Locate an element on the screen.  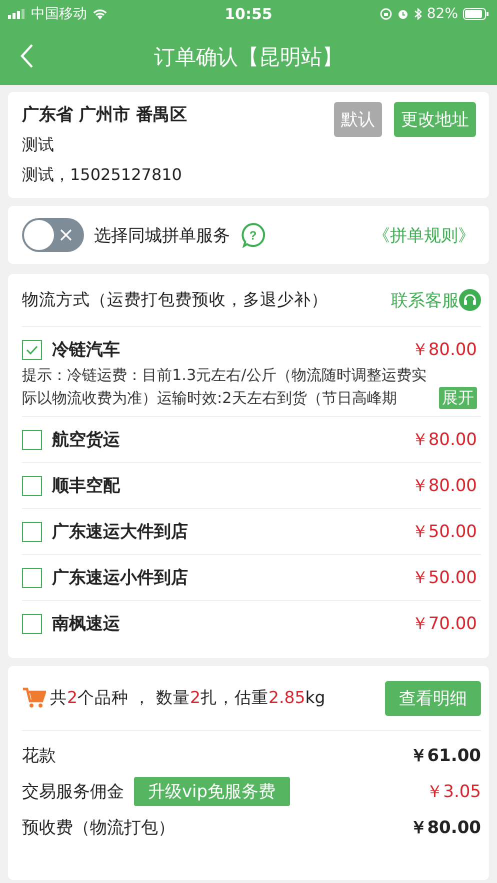
carrier-name: 中国移动 is located at coordinates (59, 14).